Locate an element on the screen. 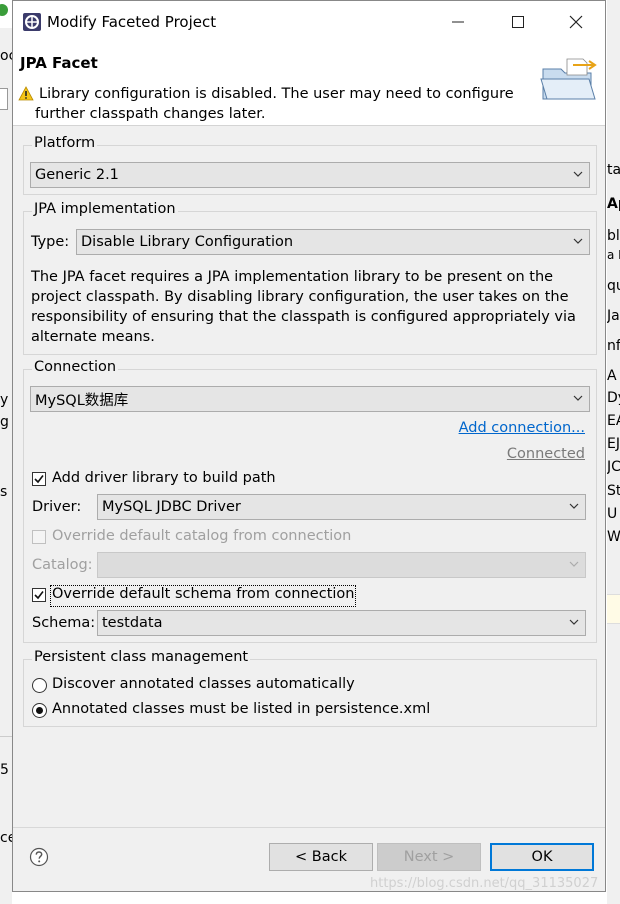  bg-right-text: EA is located at coordinates (613, 421).